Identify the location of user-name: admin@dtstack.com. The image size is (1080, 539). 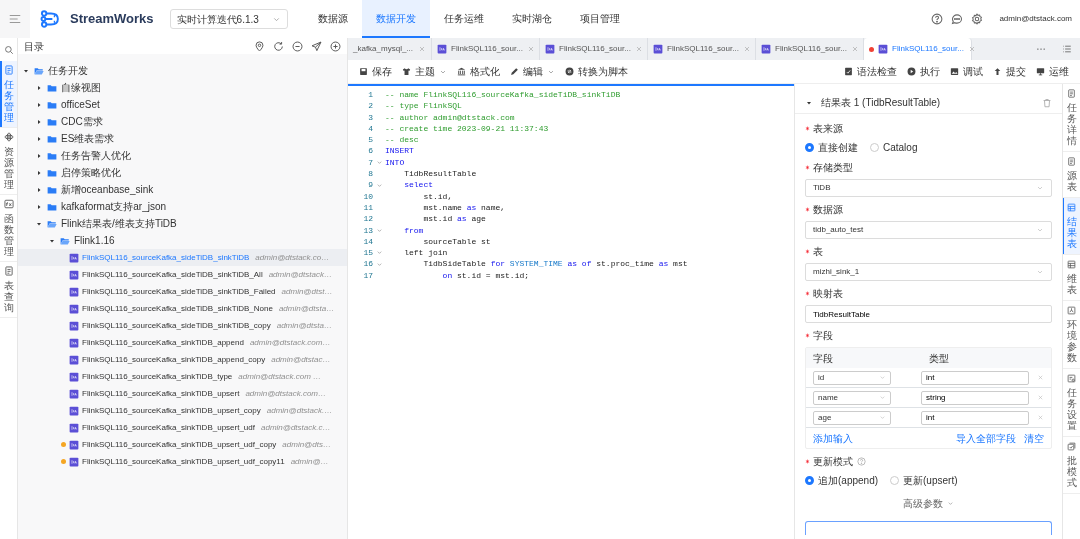
(1035, 19).